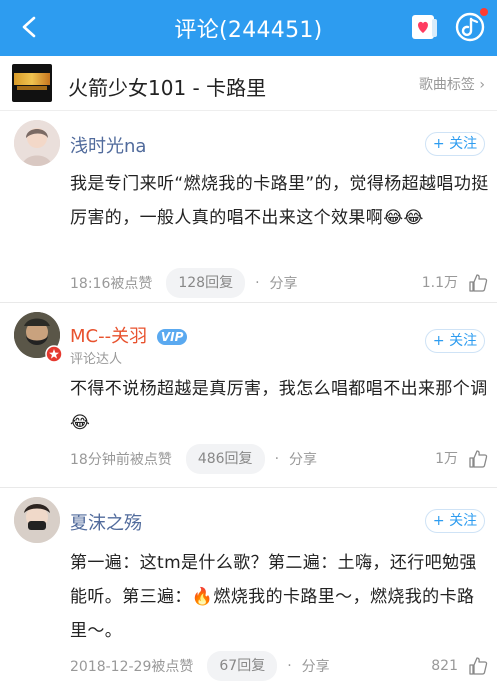 Image resolution: width=497 pixels, height=699 pixels. What do you see at coordinates (167, 88) in the screenshot?
I see `song-title: 火箭少女101 - 卡路里` at bounding box center [167, 88].